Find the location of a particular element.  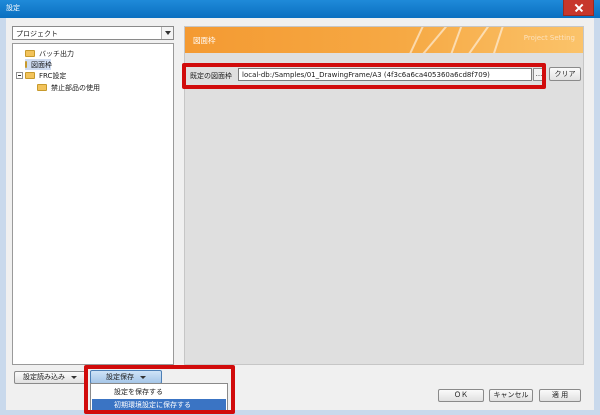

ok-button: ＯＫ is located at coordinates (461, 395).